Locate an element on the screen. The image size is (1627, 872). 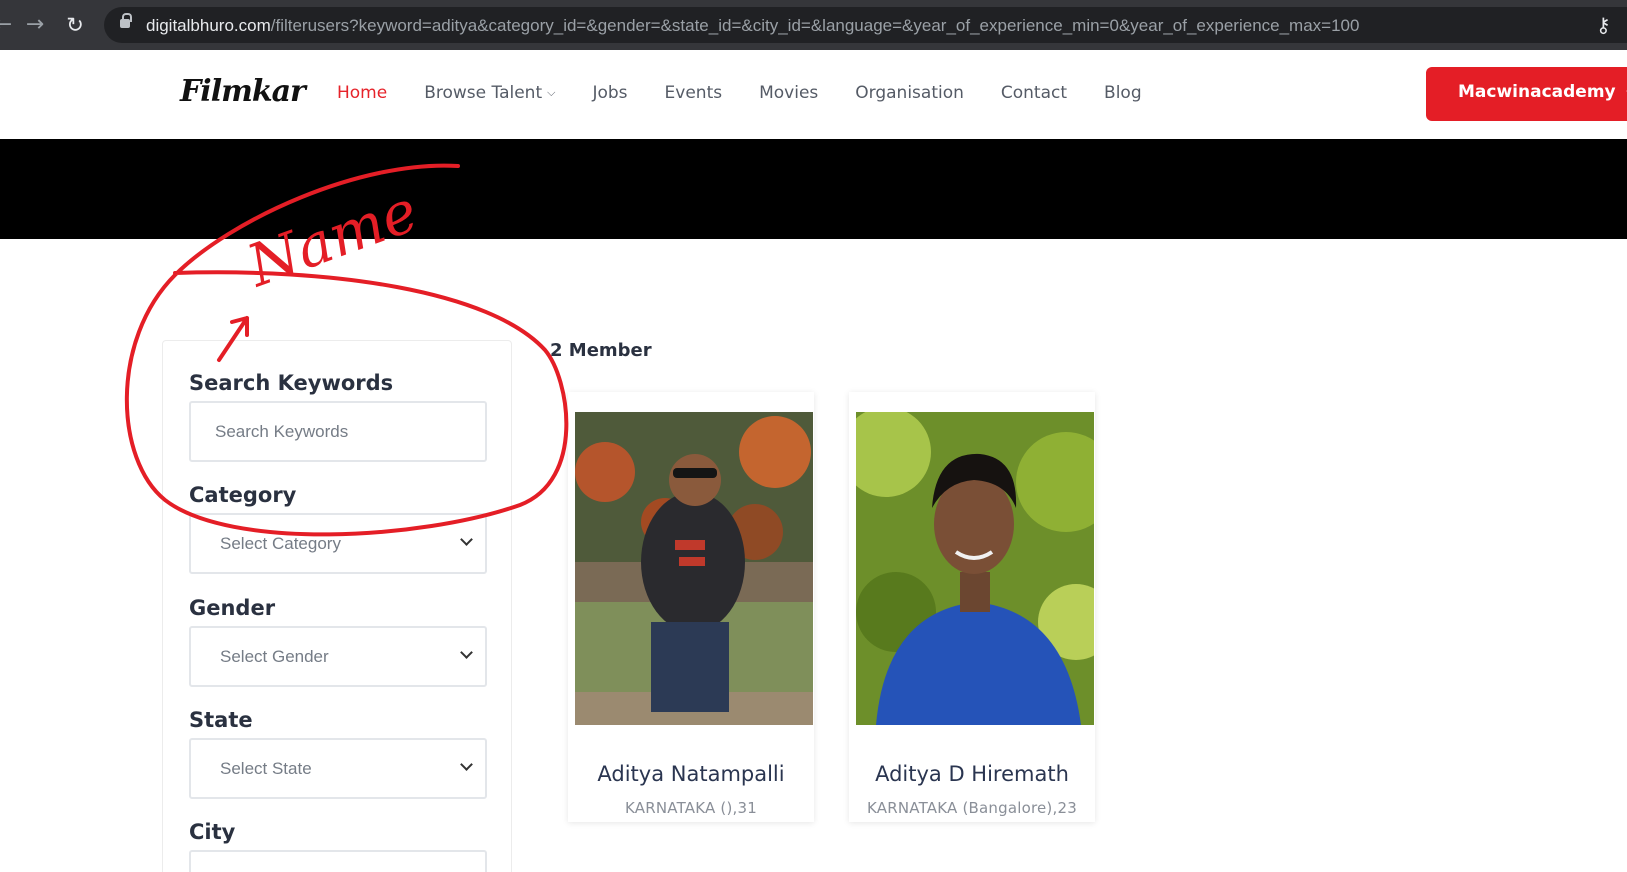
nav-browse-talent: Browse Talent ⌵ is located at coordinates (489, 93).